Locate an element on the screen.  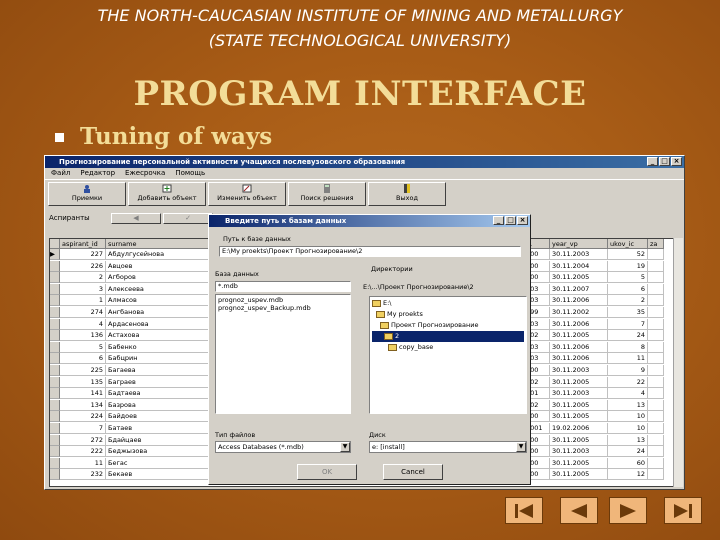
confirm-button: ✓ is located at coordinates (188, 218).